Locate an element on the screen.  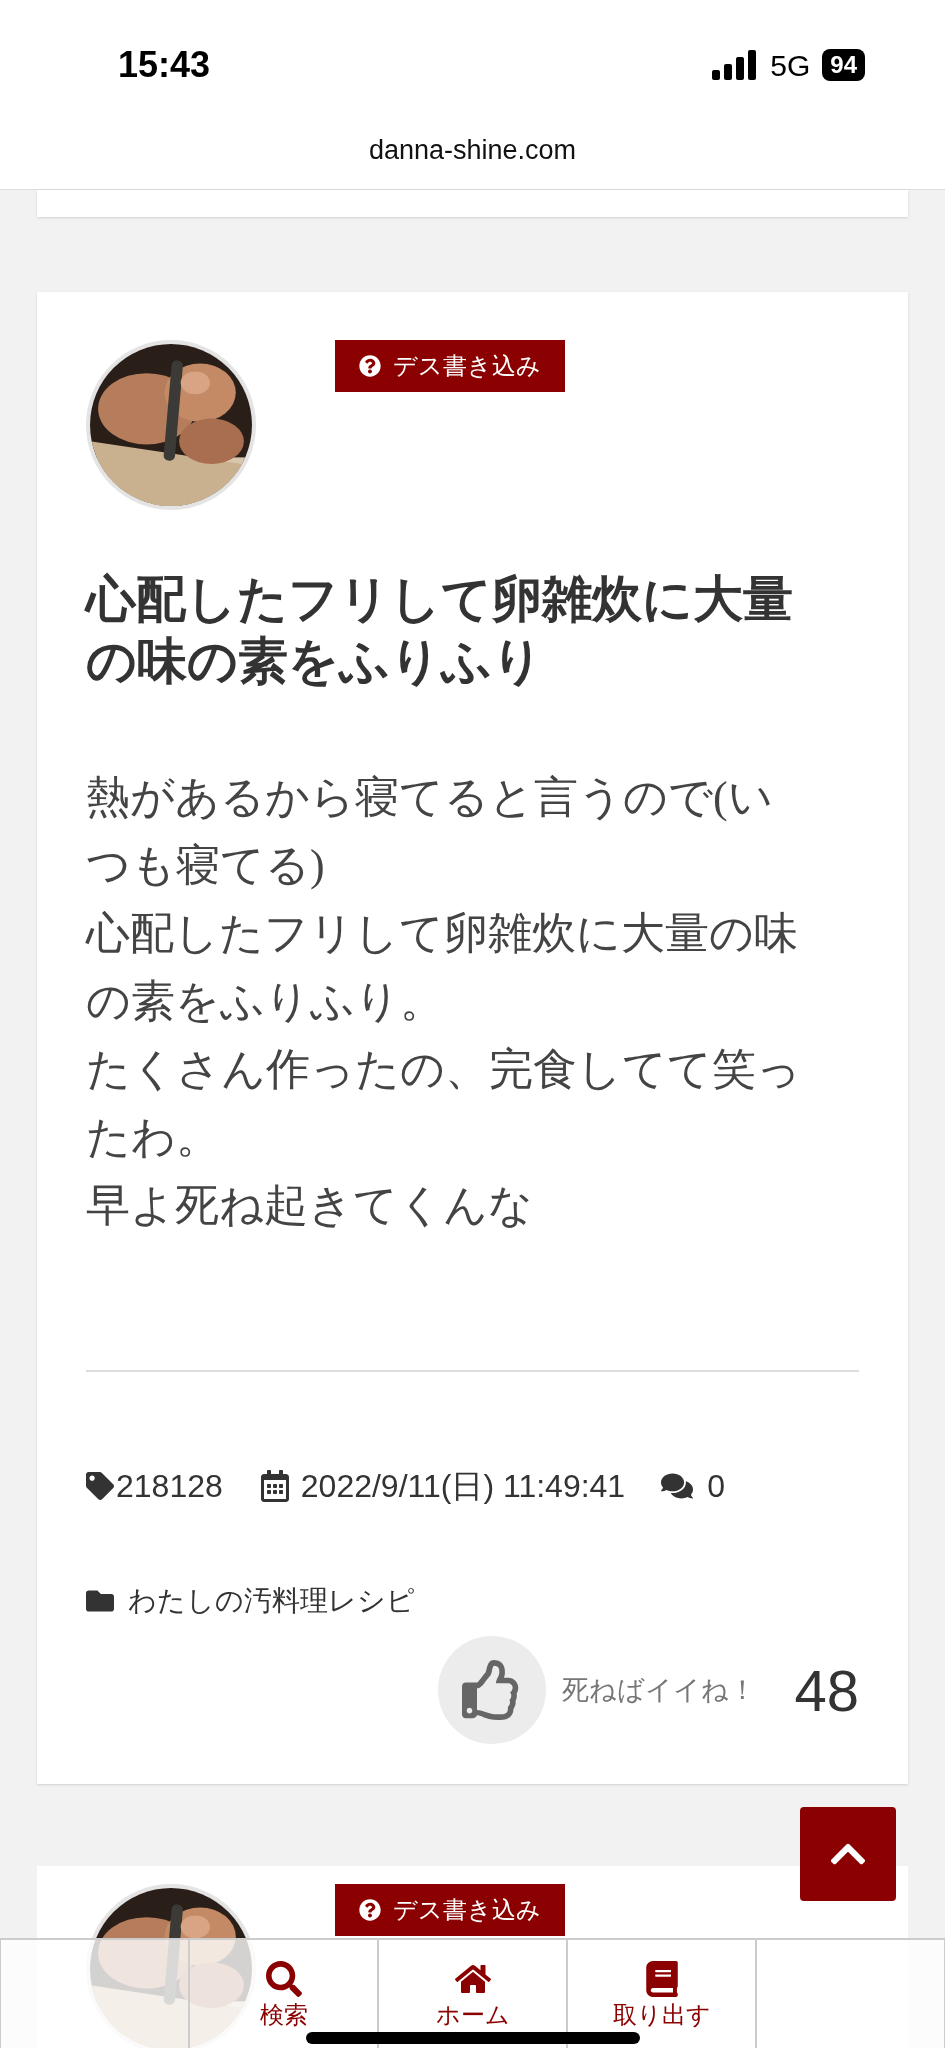
like-label: 死ねばイイね！ is located at coordinates (659, 1690).